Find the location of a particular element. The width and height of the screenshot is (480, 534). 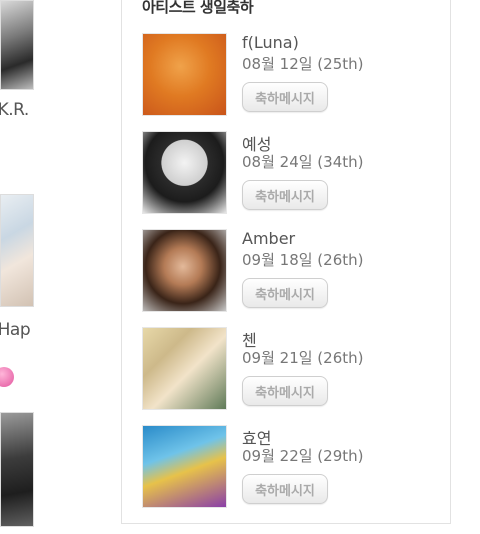

panel-title: 아티스트 생일축하 is located at coordinates (198, 8).